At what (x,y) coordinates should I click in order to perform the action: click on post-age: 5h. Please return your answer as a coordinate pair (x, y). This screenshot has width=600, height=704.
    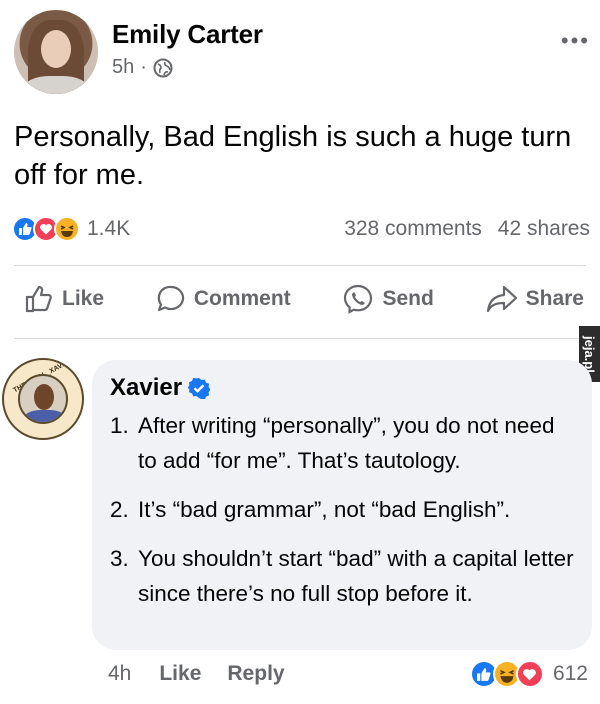
    Looking at the image, I should click on (123, 67).